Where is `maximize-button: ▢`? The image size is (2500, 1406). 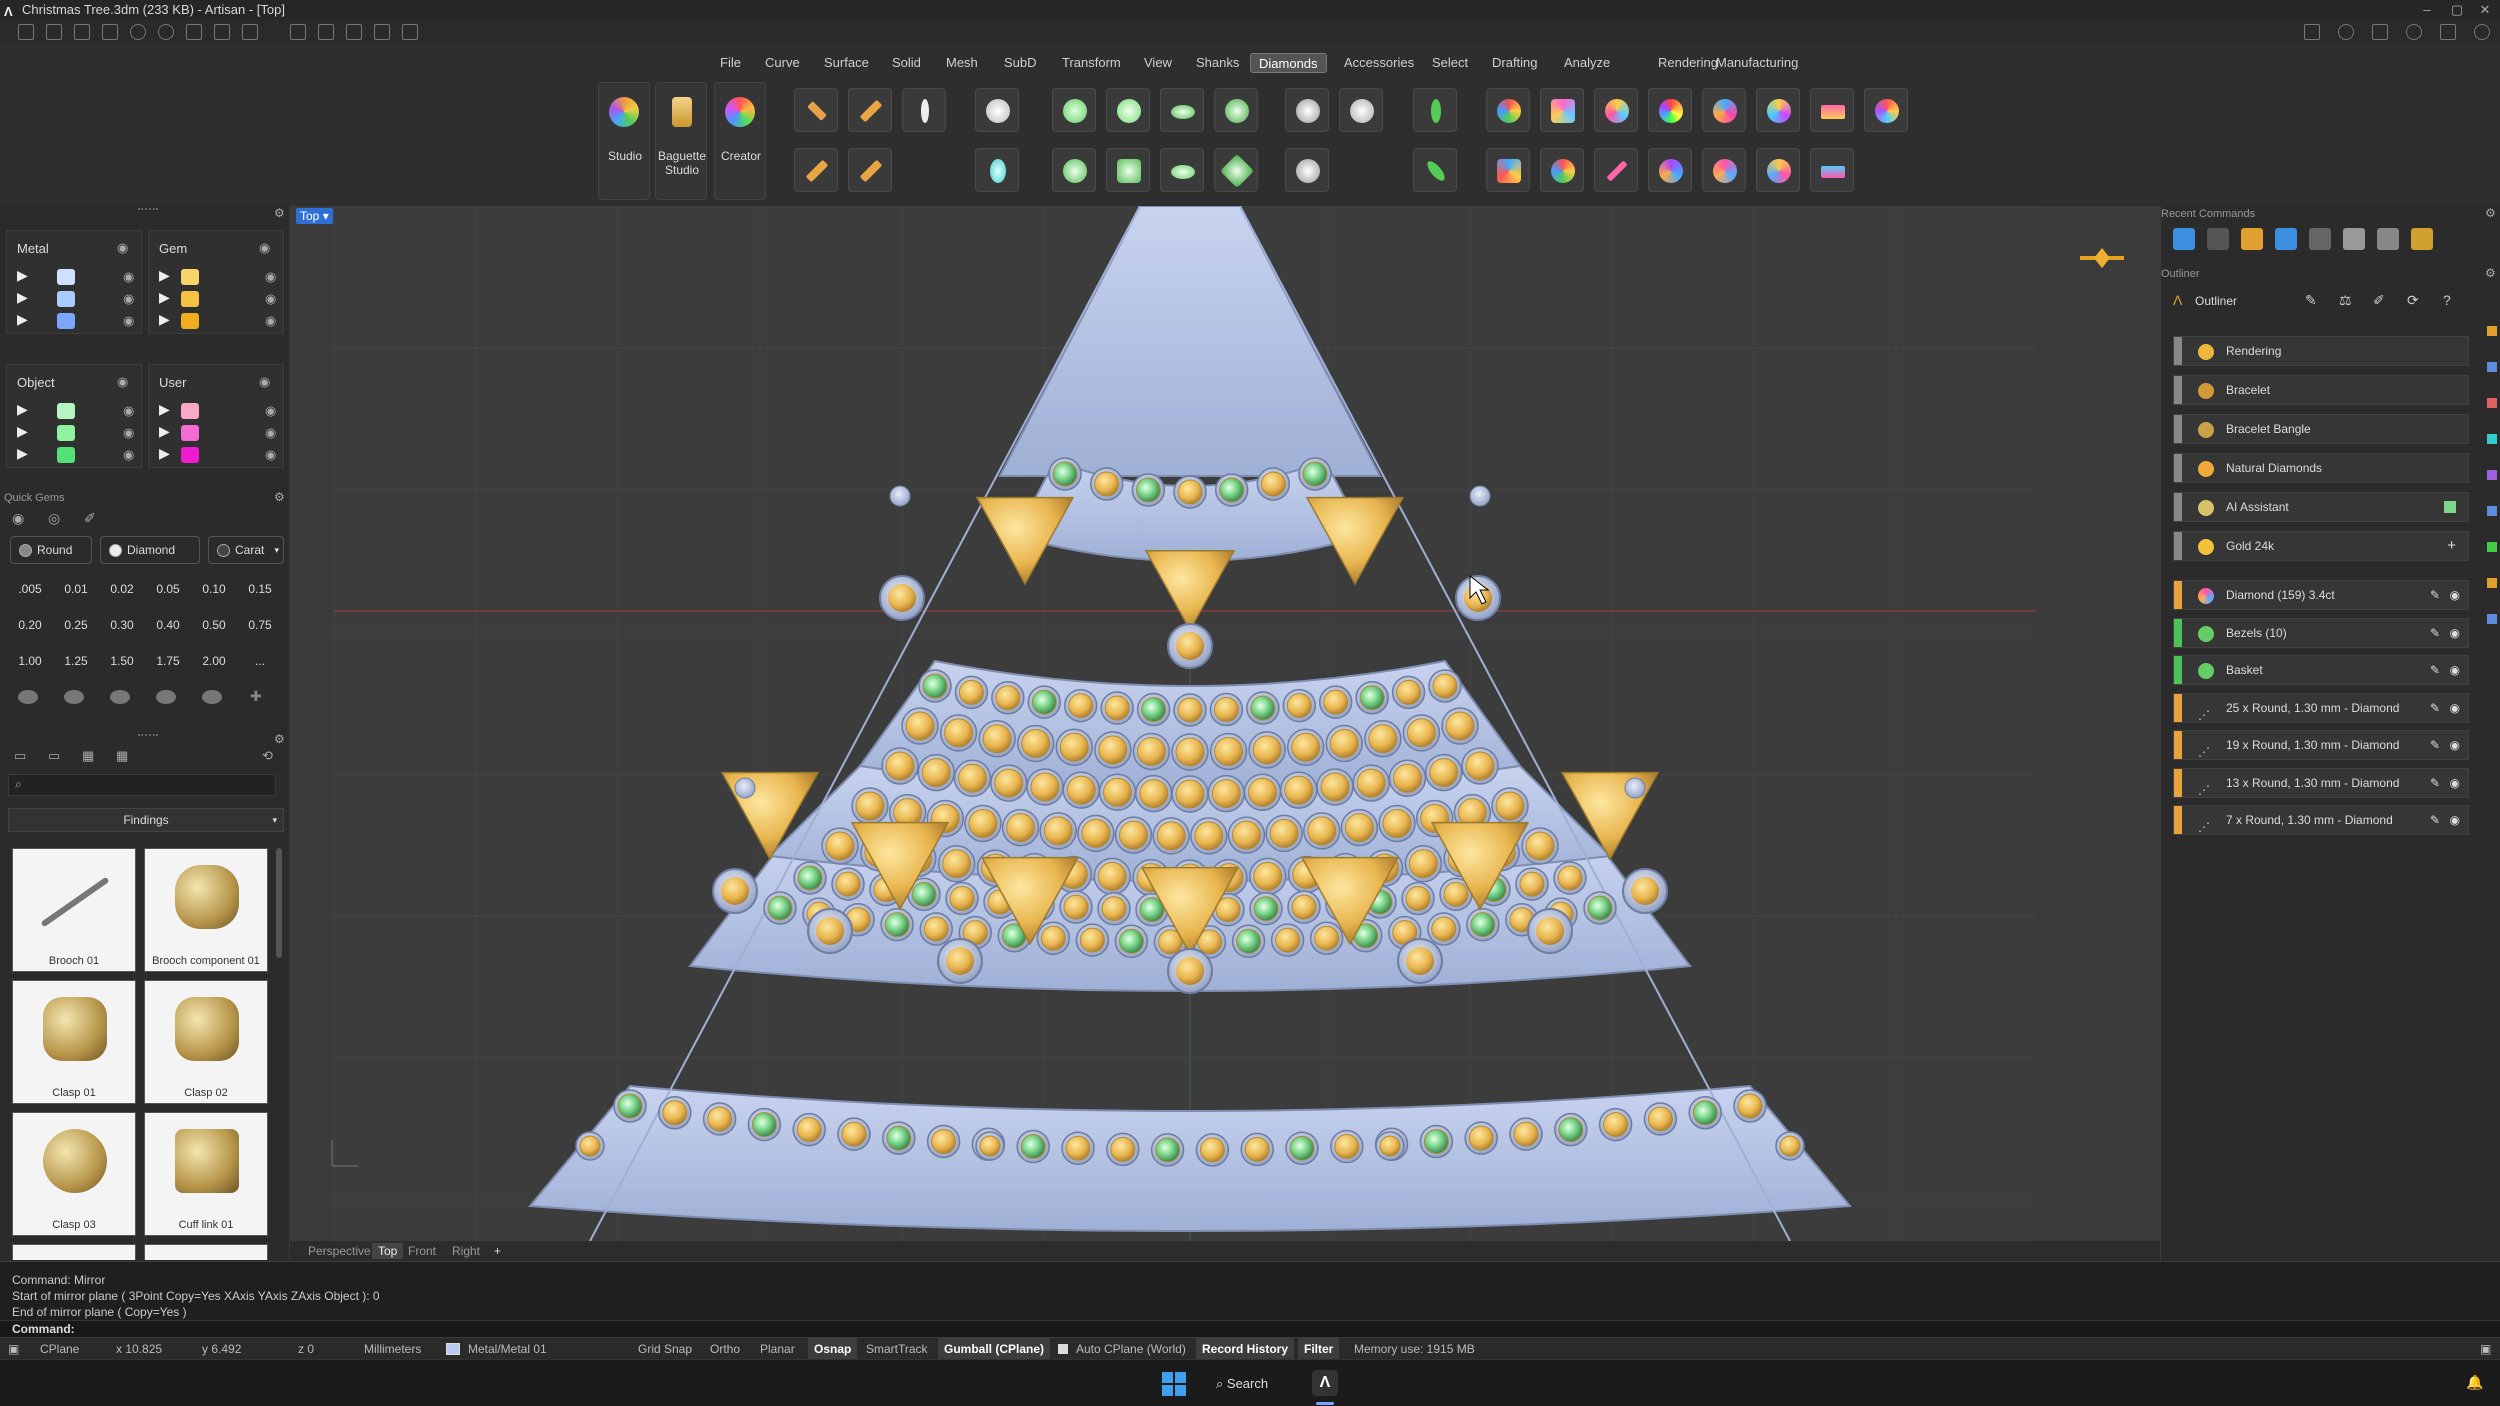 maximize-button: ▢ is located at coordinates (2457, 10).